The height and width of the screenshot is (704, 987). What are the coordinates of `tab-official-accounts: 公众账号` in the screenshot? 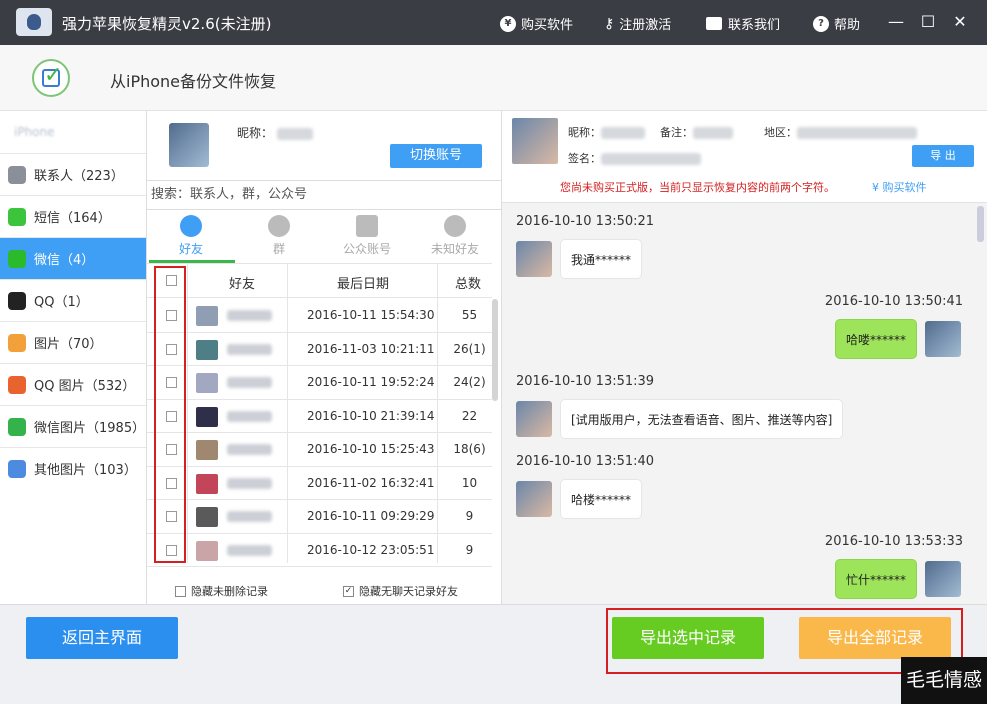 It's located at (367, 236).